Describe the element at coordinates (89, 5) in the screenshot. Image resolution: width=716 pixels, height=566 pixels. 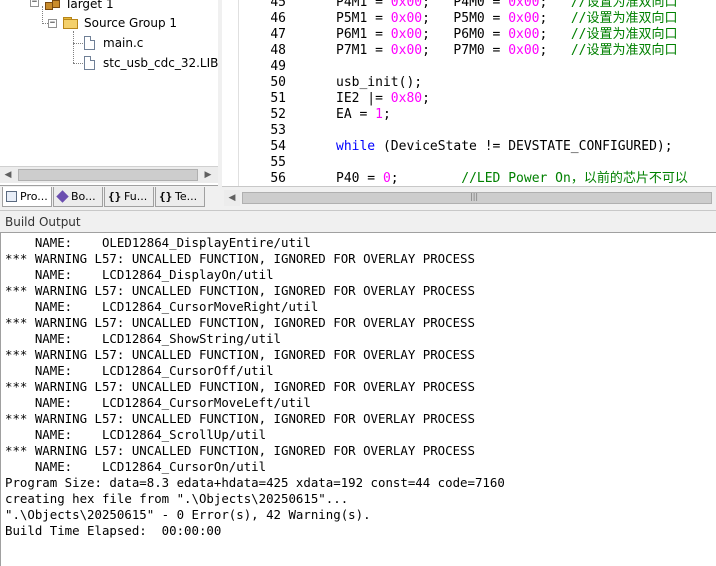
I see `target-label: Target 1` at that location.